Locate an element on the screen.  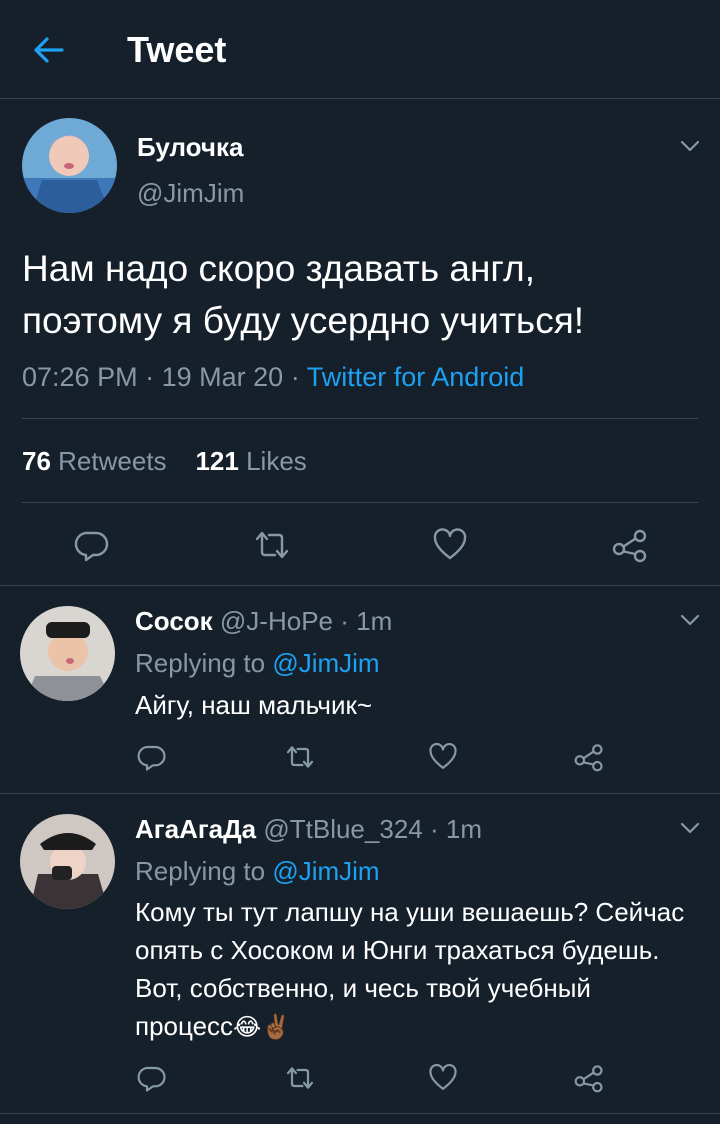
author-name: Булочка is located at coordinates (190, 147).